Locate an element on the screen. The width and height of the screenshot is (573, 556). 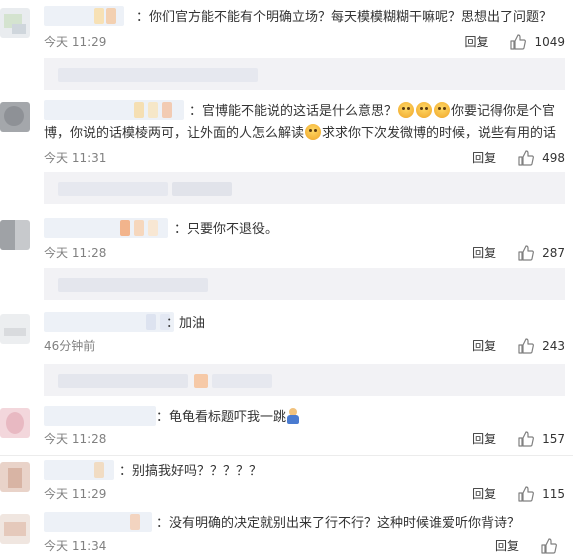
comment-time: 46分钟前 is located at coordinates (70, 346).